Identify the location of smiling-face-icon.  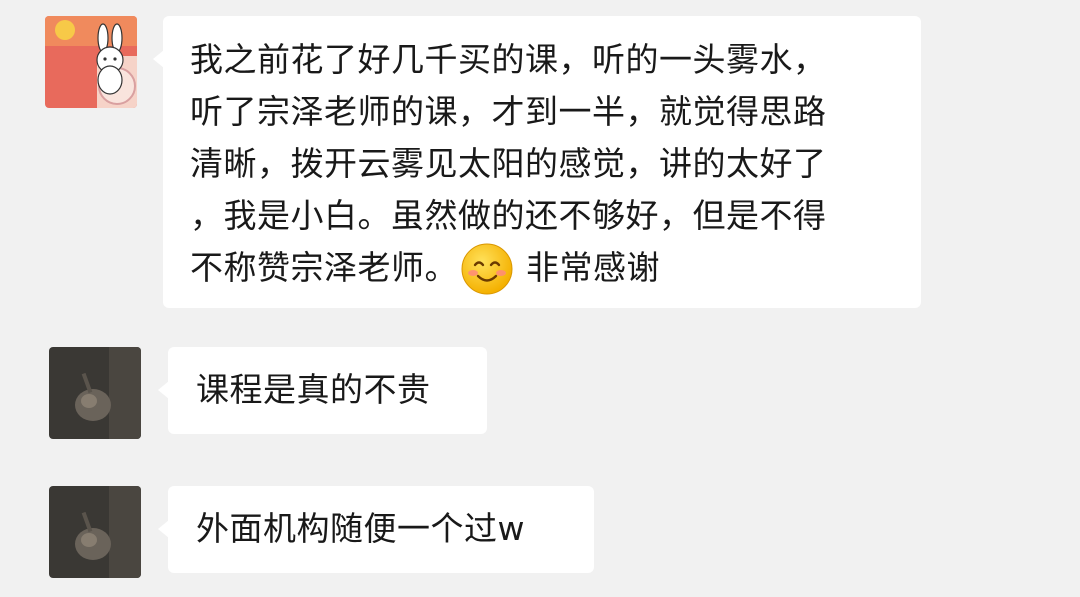
(487, 269).